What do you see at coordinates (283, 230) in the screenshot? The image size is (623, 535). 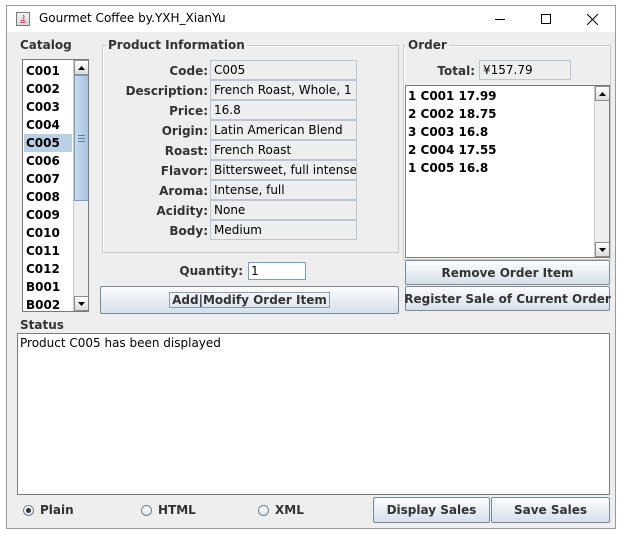 I see `product-field-value: Medium` at bounding box center [283, 230].